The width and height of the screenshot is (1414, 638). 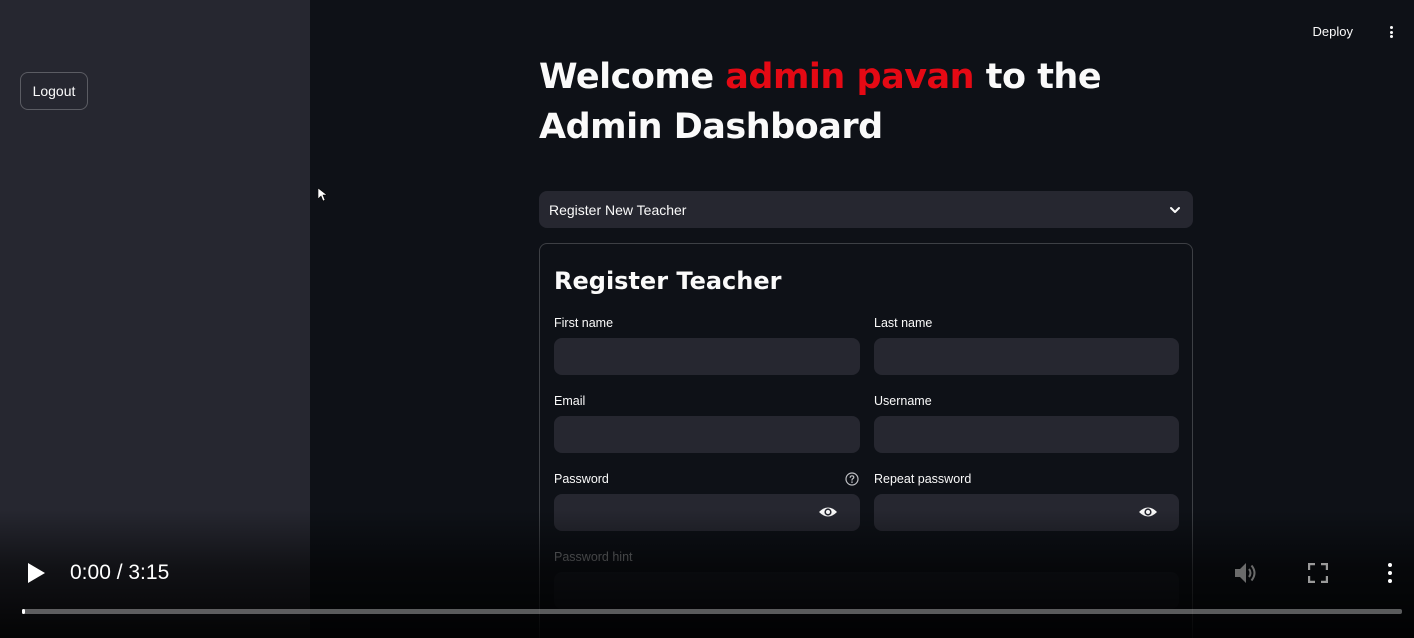 I want to click on email-field, so click(x=707, y=434).